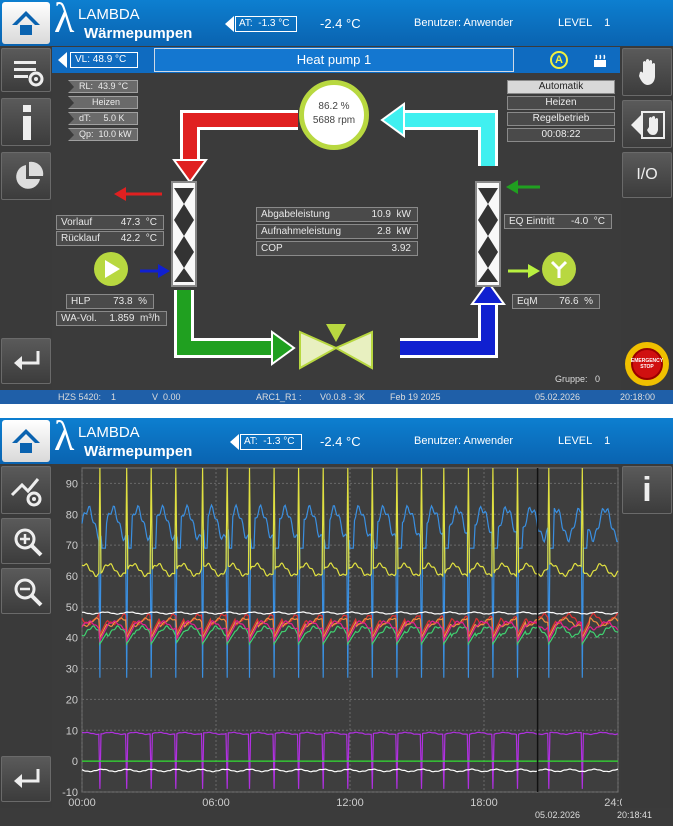 The width and height of the screenshot is (673, 826). I want to click on hzs-status: HZS 5420: 1, so click(87, 397).